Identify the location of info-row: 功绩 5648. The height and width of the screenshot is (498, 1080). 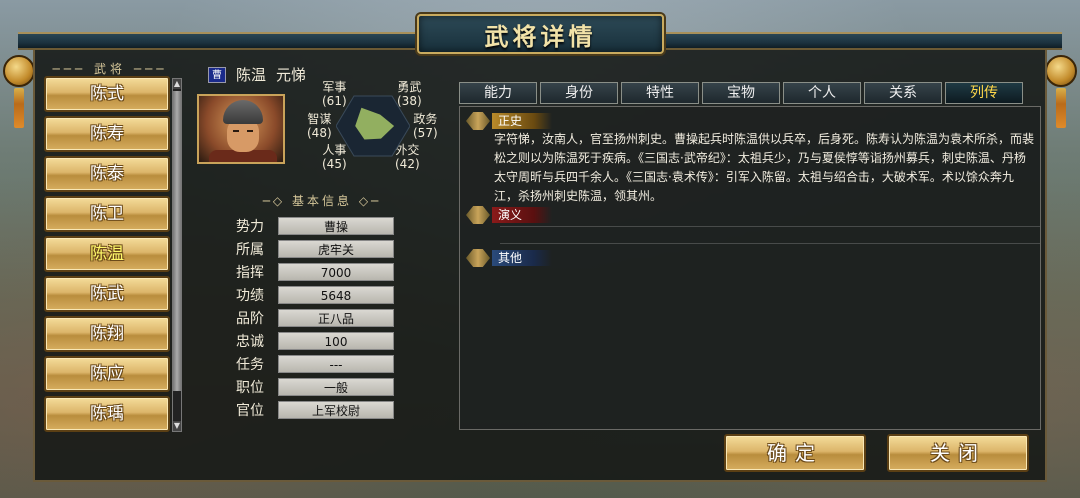
(315, 295).